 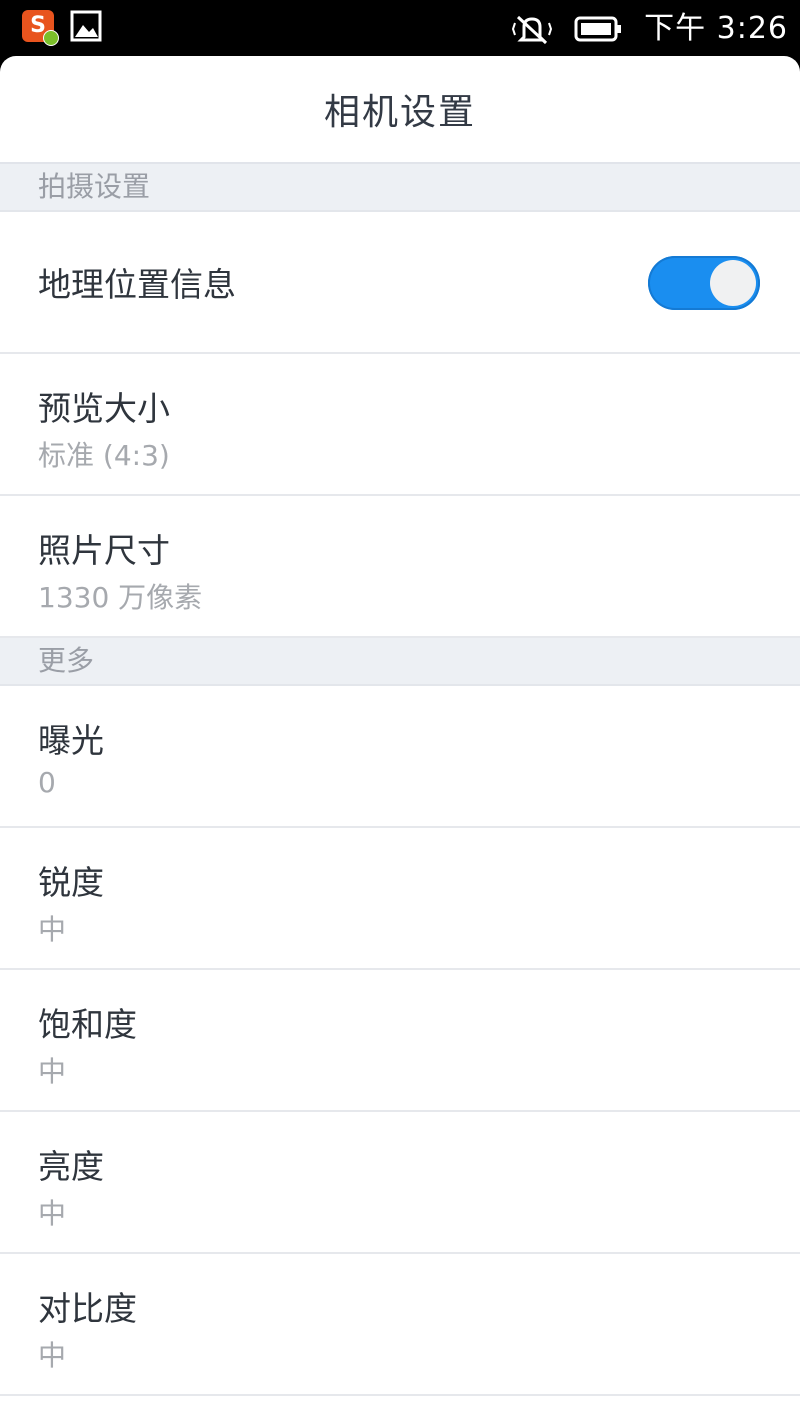 I want to click on settings-item-value: 1330 万像素, so click(x=120, y=597).